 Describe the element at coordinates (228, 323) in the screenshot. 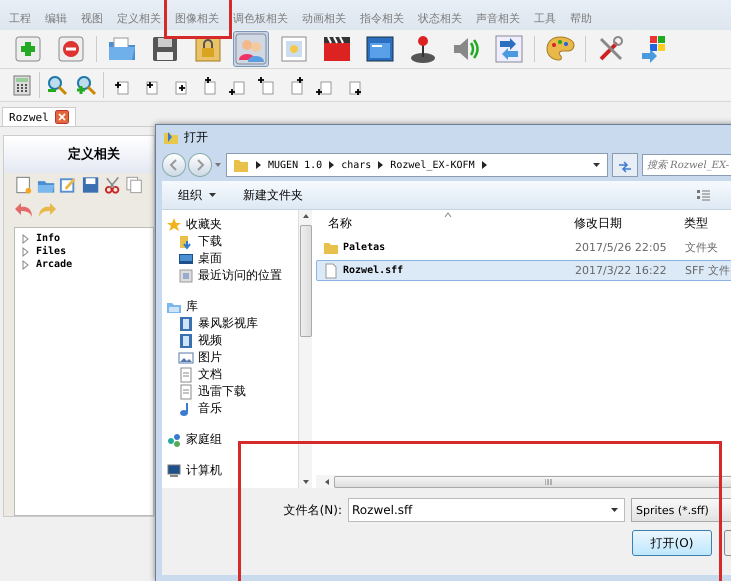

I see `nav-item: 暴风影视库` at that location.